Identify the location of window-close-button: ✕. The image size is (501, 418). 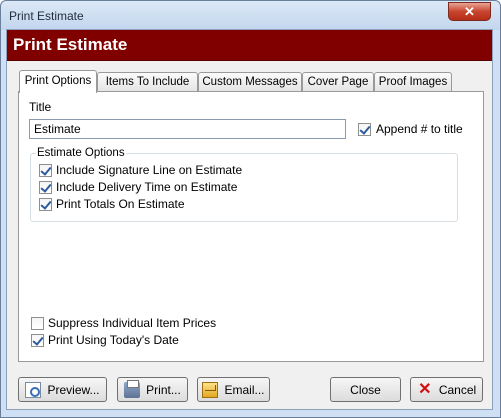
(469, 11).